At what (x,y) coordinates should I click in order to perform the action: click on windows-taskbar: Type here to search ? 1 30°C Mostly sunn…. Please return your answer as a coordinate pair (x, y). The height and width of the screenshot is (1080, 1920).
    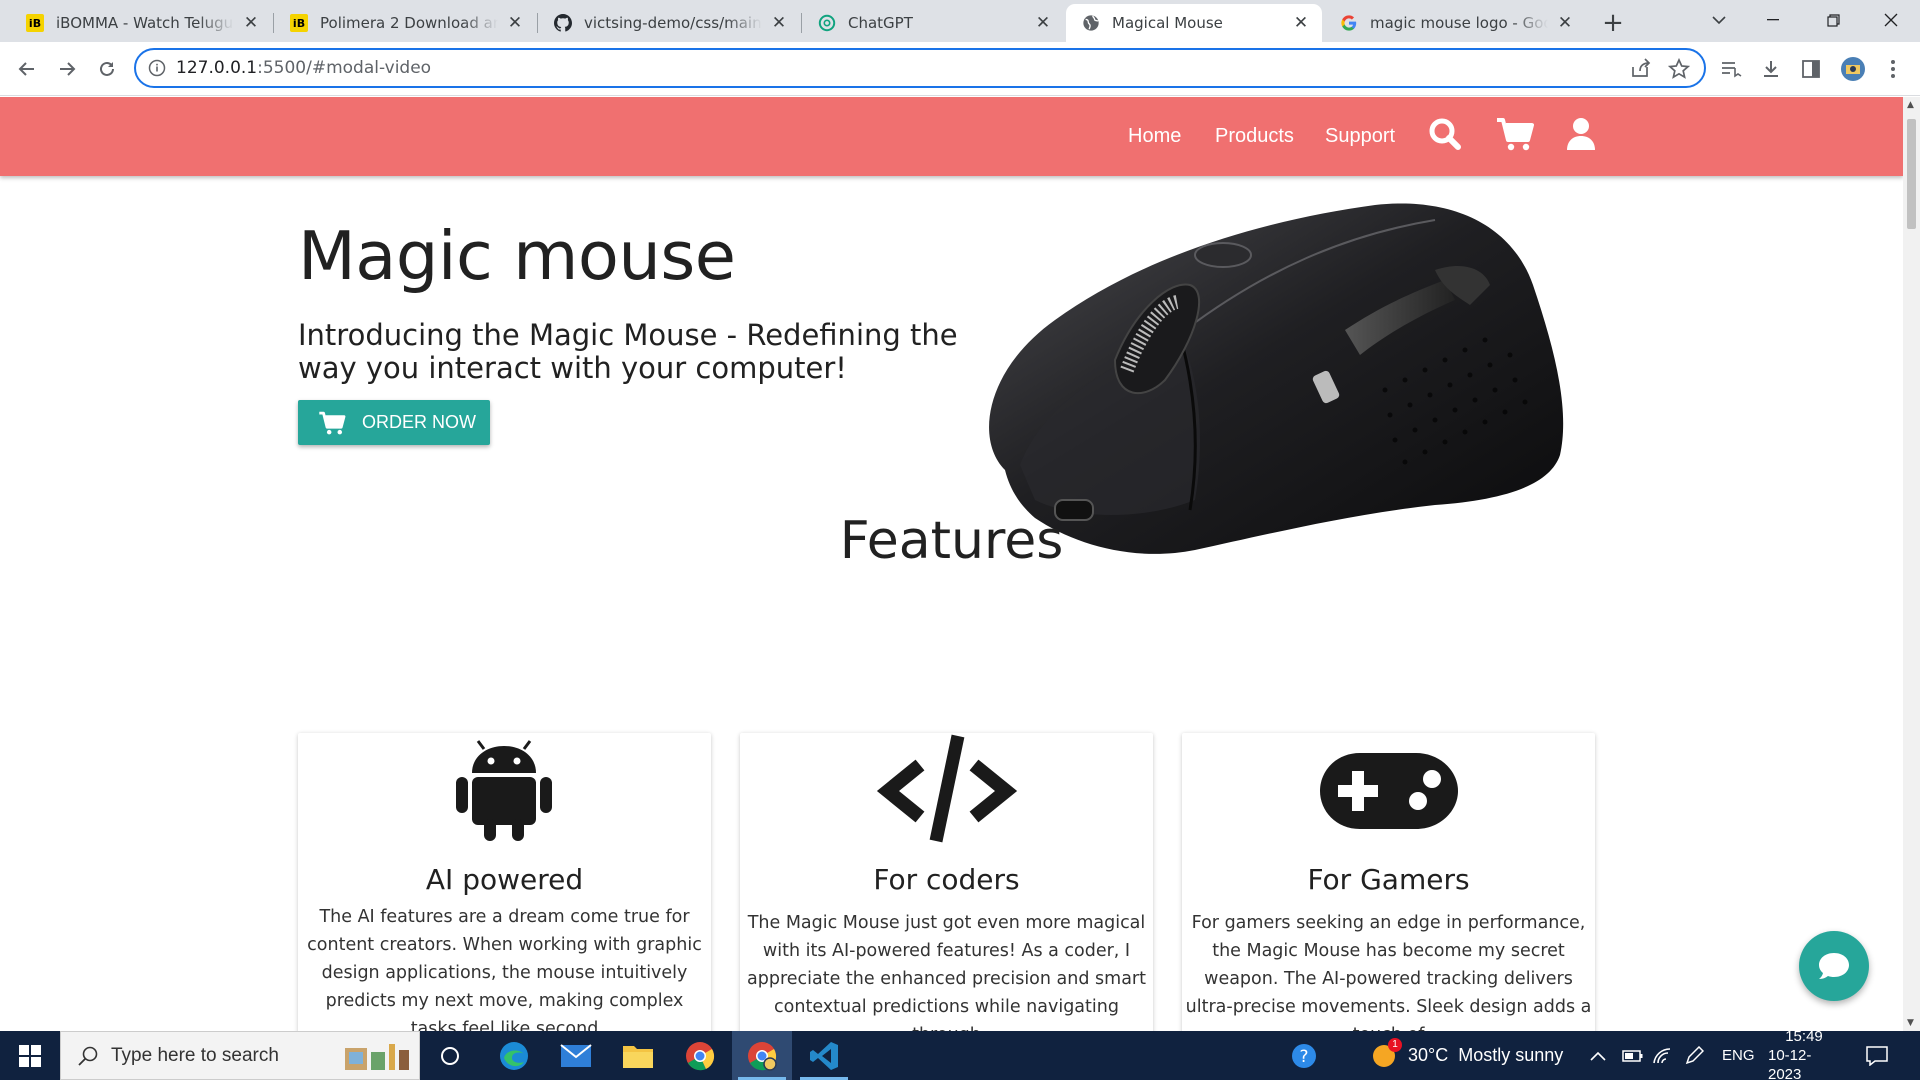
    Looking at the image, I should click on (960, 1054).